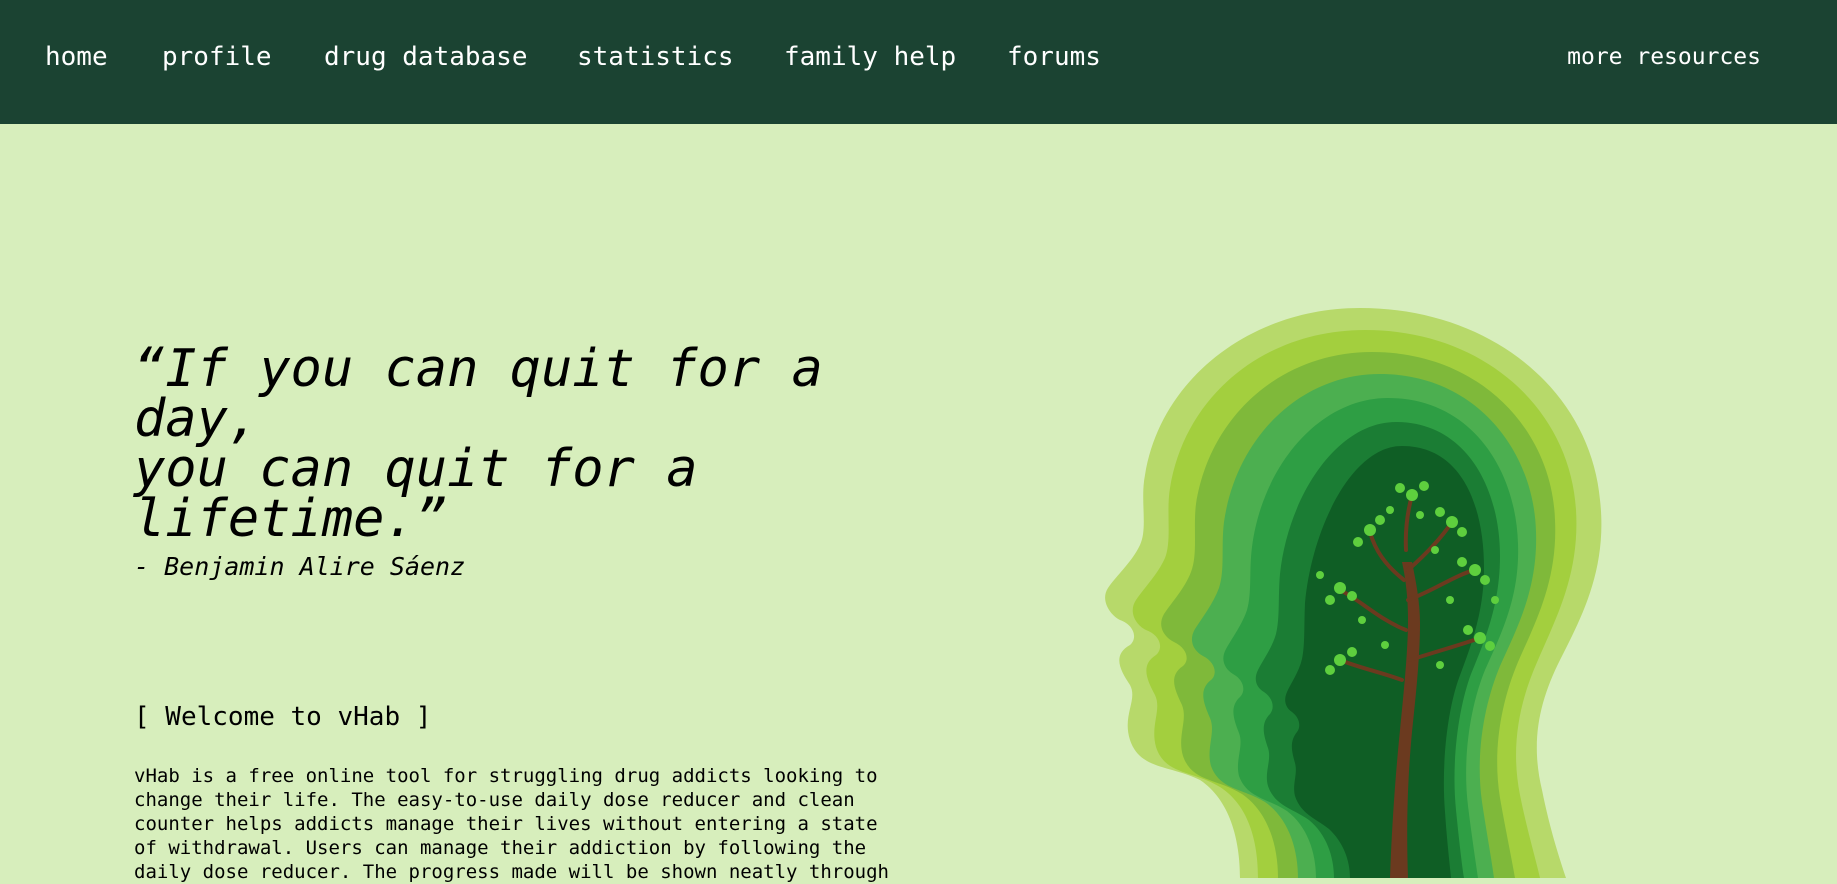  I want to click on quote-line-2: you can quit for a lifetime.”, so click(416, 494).